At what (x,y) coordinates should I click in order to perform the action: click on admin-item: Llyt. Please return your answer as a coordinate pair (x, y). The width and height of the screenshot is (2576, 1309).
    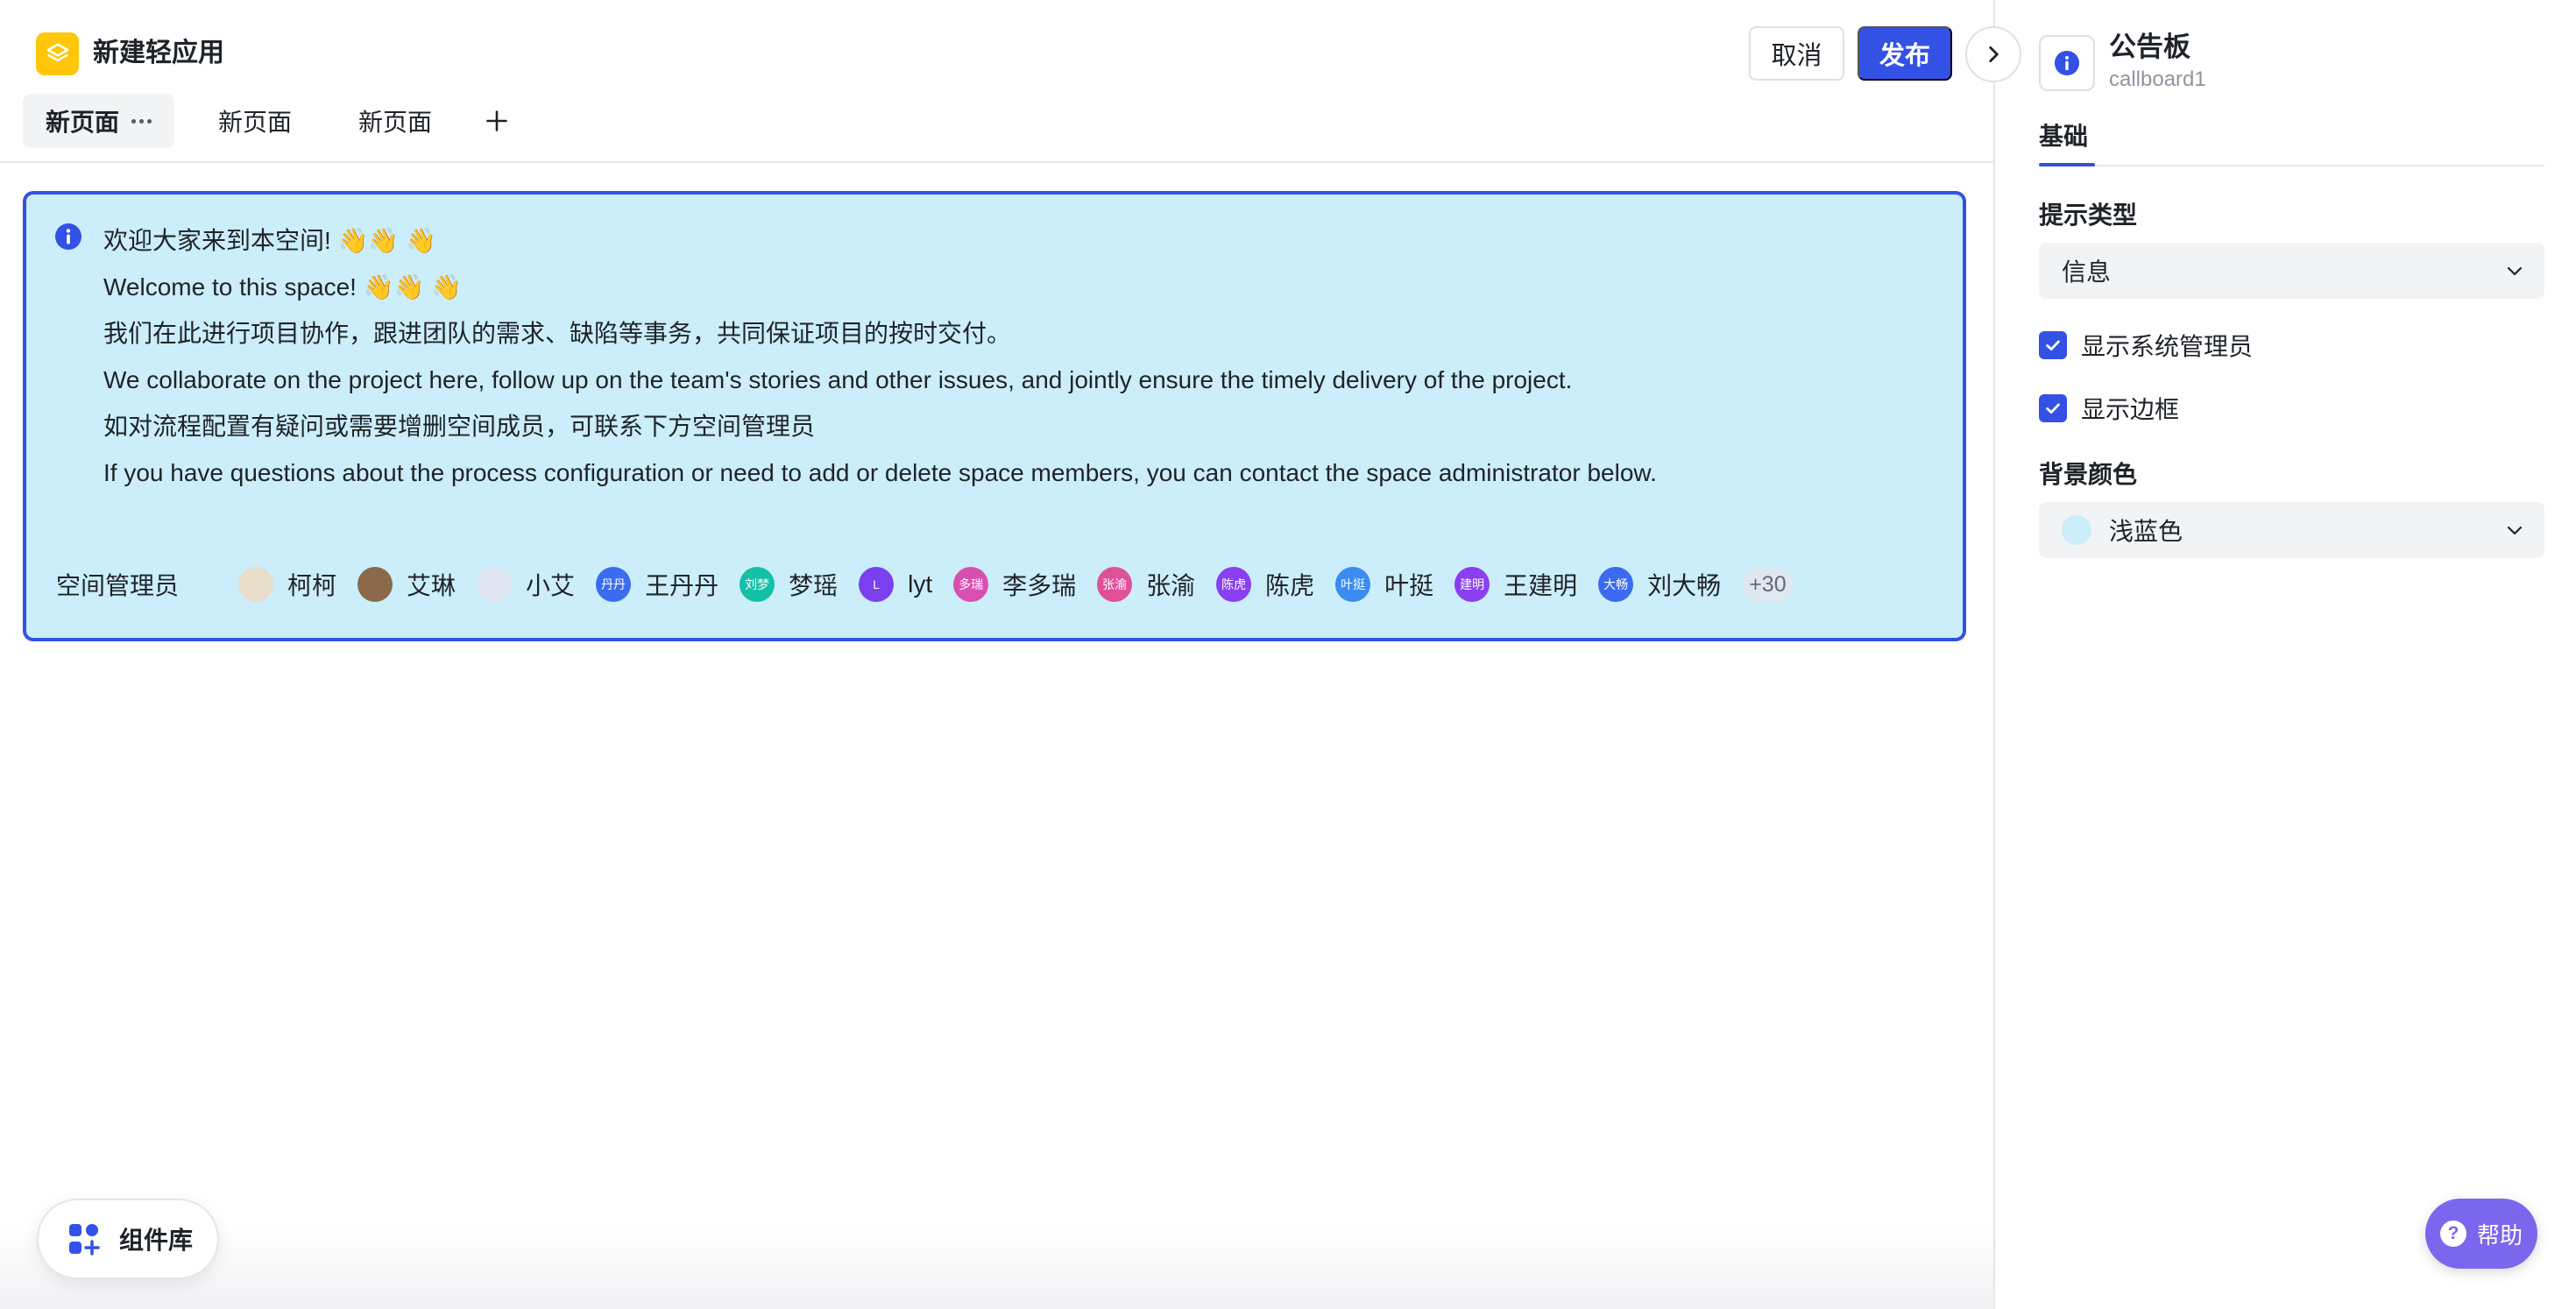
    Looking at the image, I should click on (895, 584).